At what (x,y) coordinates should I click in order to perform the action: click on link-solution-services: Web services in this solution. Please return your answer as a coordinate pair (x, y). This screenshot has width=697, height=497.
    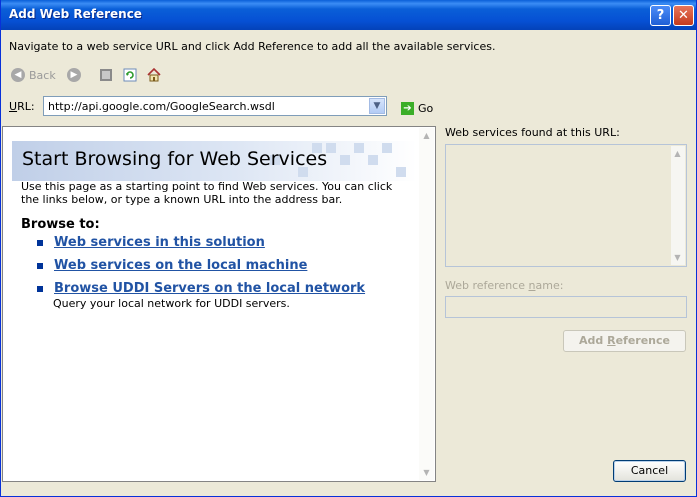
    Looking at the image, I should click on (159, 242).